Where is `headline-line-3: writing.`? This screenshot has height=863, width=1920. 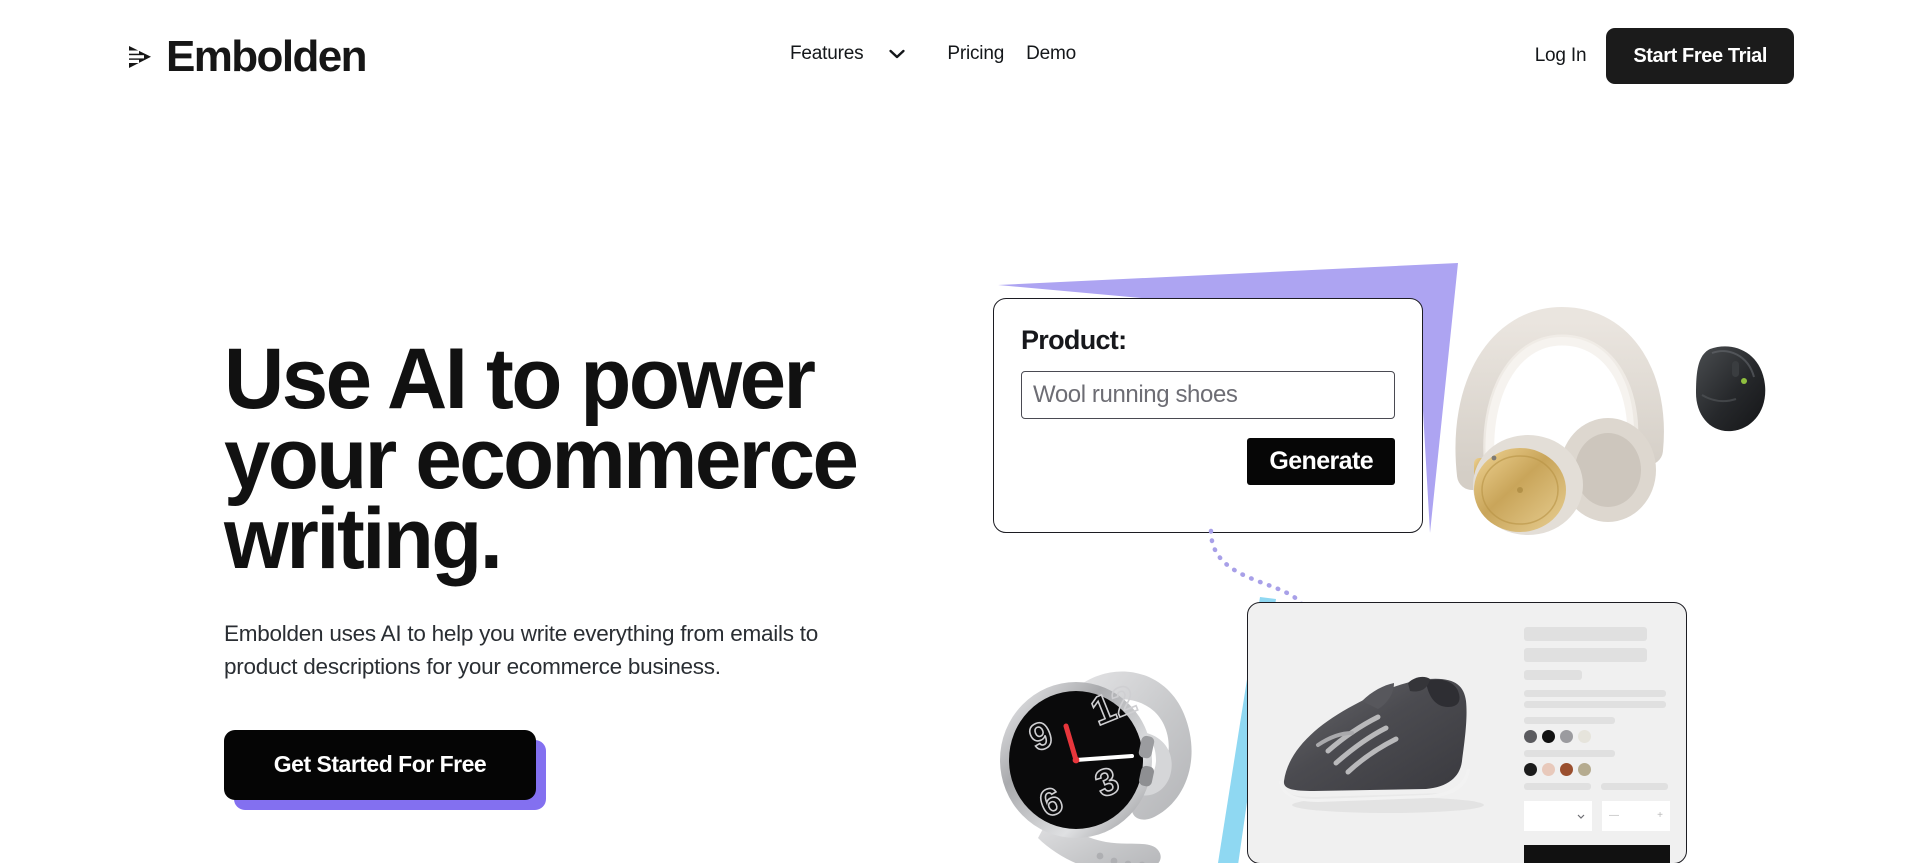
headline-line-3: writing. is located at coordinates (363, 538).